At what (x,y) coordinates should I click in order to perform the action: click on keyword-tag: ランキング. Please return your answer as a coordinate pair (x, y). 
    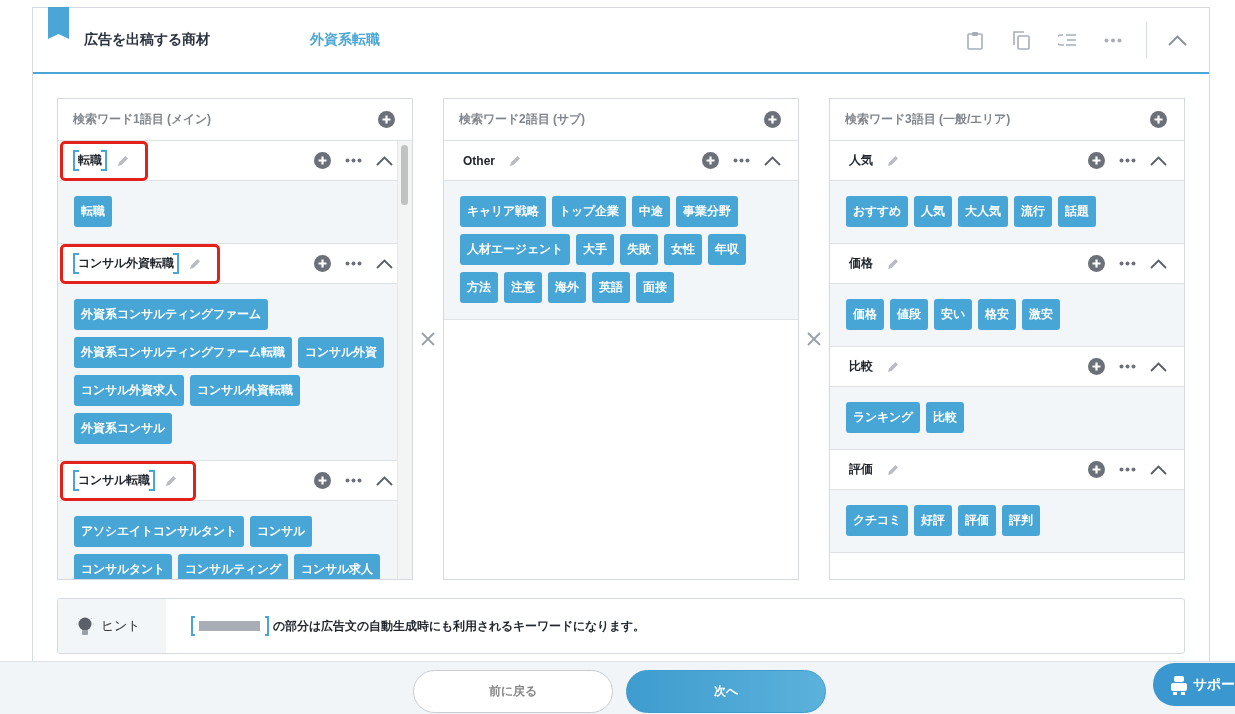
    Looking at the image, I should click on (883, 417).